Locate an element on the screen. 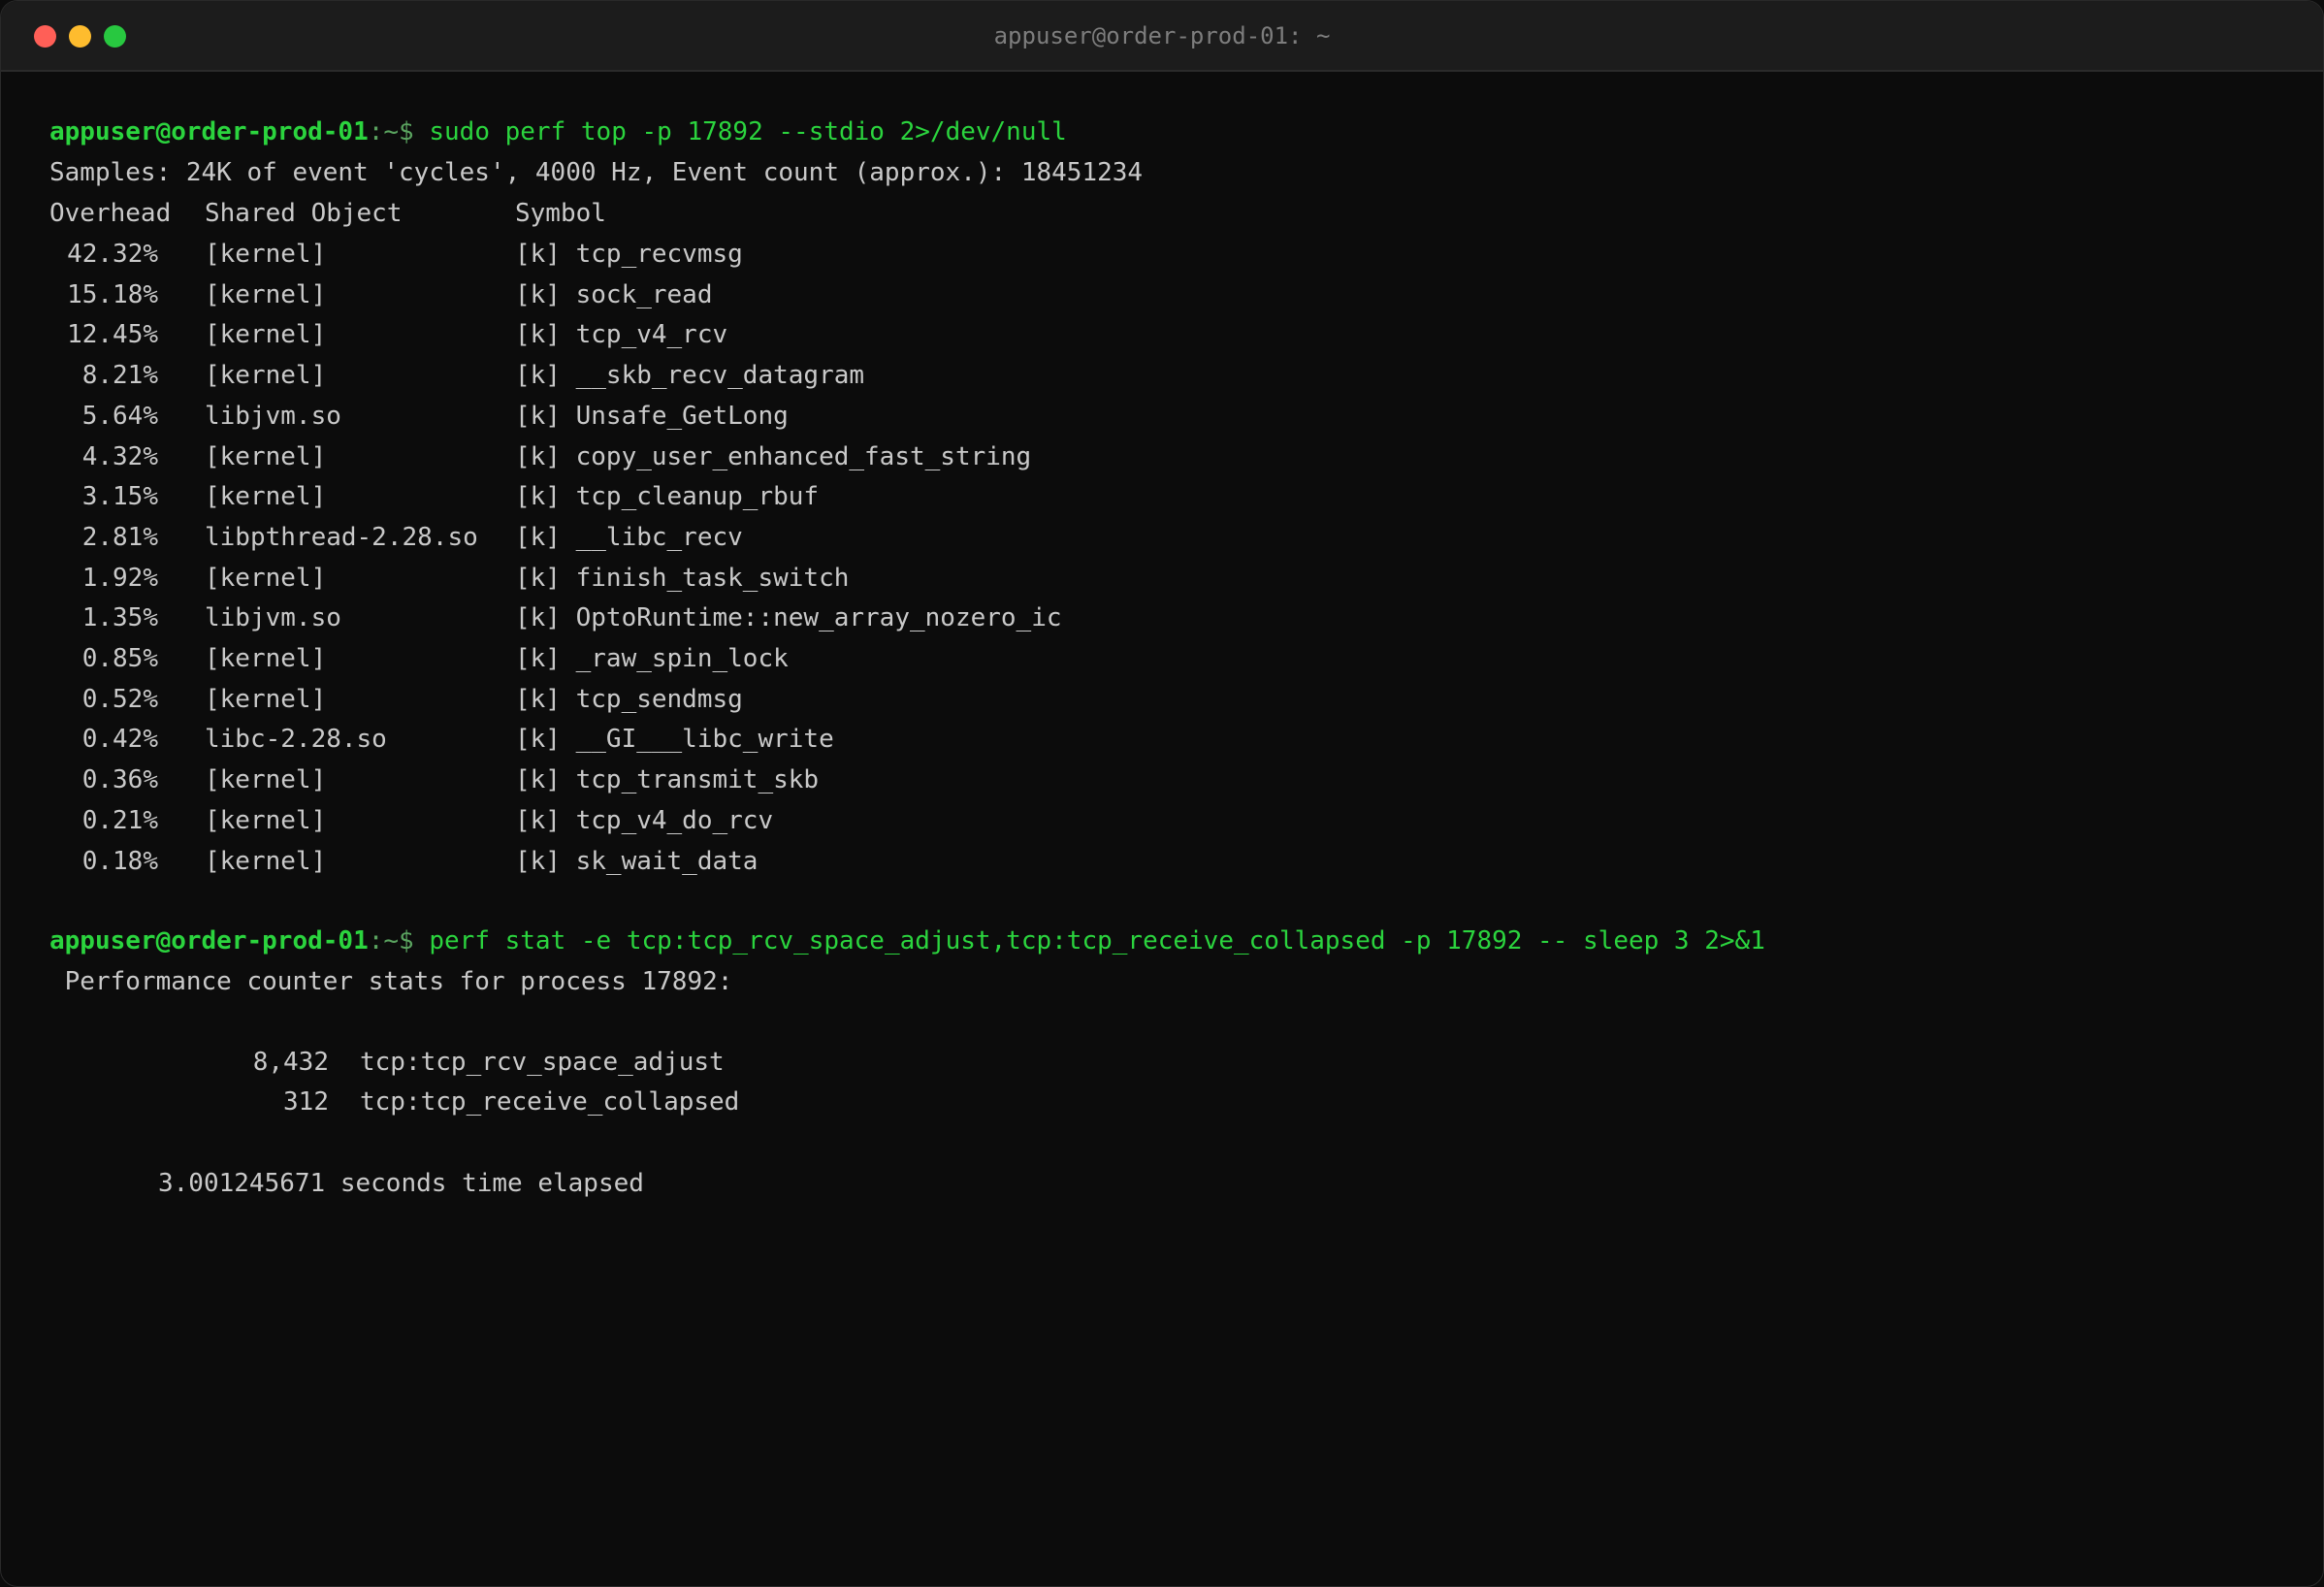 This screenshot has height=1587, width=2324. symbol-value: [k] __GI___libc_write is located at coordinates (674, 740).